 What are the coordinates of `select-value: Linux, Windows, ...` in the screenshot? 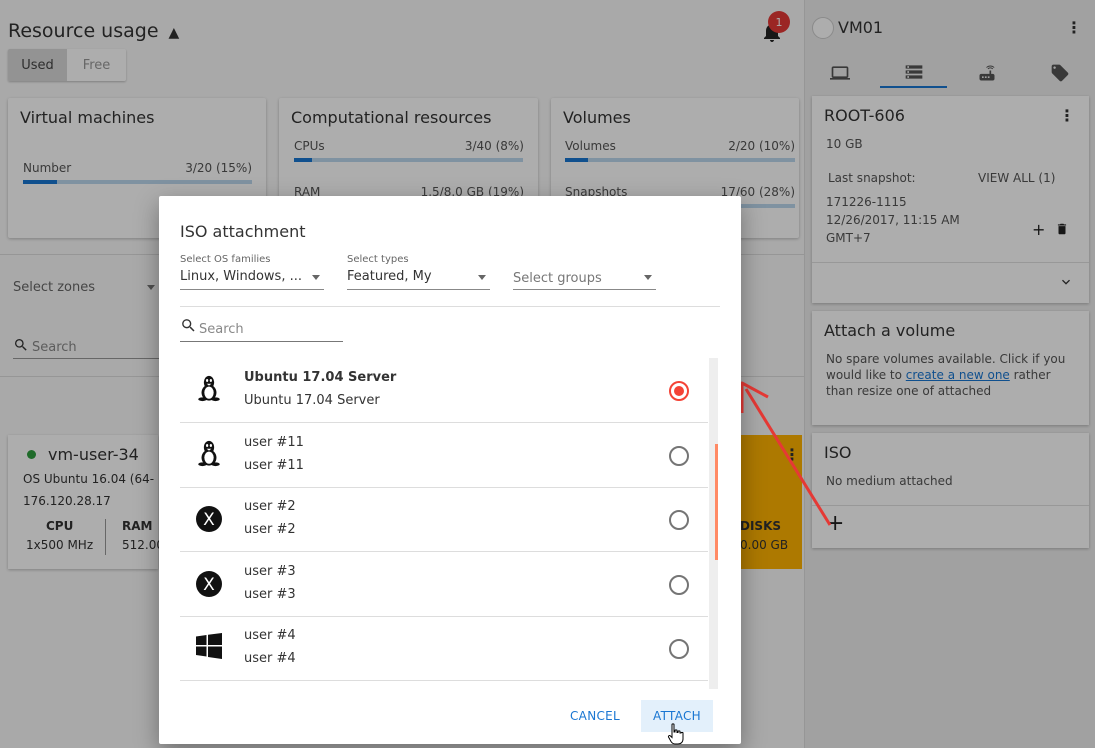 It's located at (241, 276).